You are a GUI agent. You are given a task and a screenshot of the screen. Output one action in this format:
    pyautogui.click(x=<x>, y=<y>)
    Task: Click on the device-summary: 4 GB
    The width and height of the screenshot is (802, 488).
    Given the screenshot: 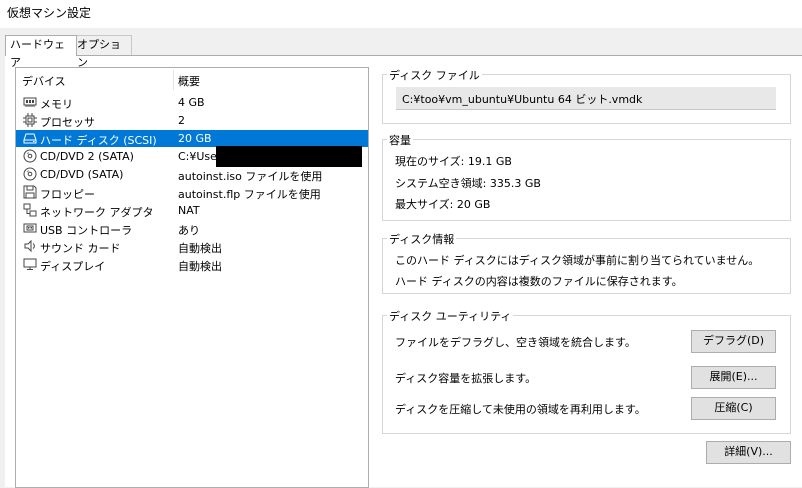 What is the action you would take?
    pyautogui.click(x=191, y=102)
    